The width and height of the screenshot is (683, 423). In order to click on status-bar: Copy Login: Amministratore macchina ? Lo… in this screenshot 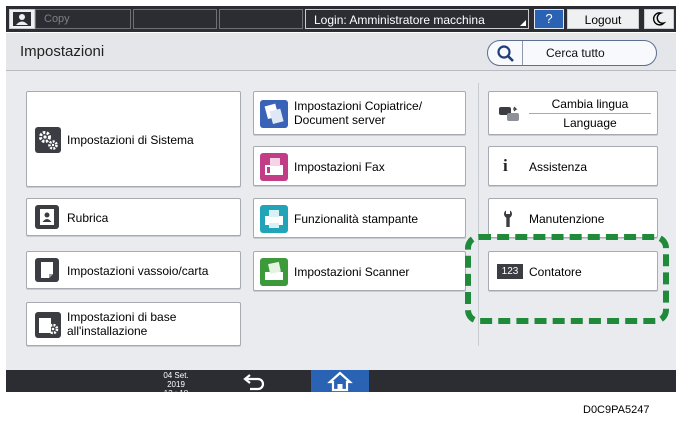, I will do `click(341, 19)`.